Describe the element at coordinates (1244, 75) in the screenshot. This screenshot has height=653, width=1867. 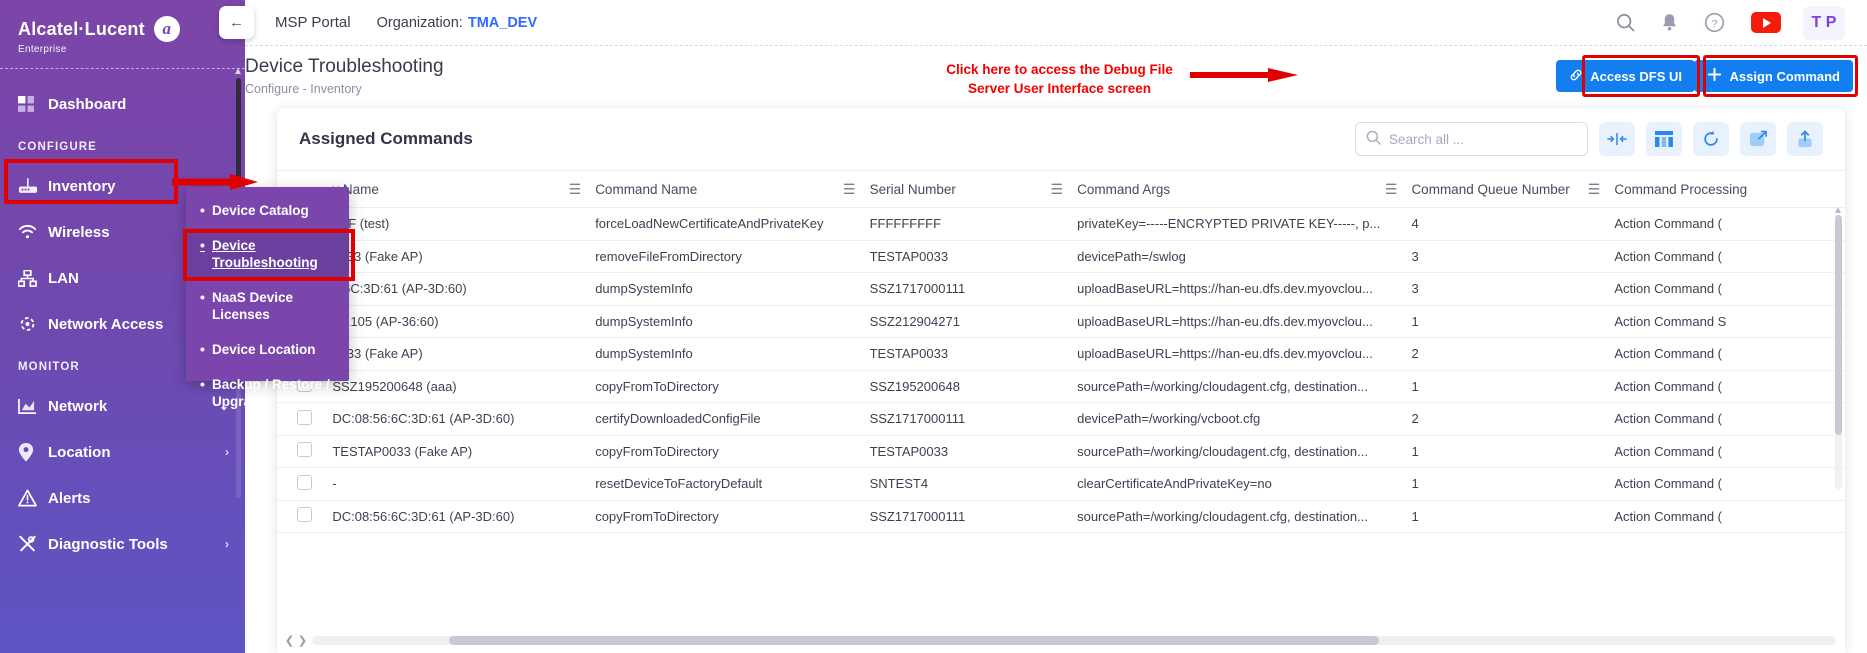
I see `annotation-pointer-arrow-icon` at that location.